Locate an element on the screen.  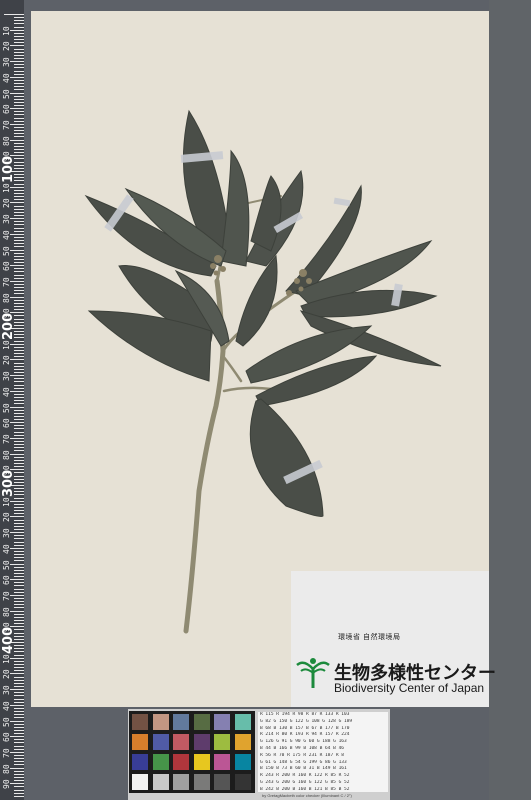
color-value-row: B 150 B 73 B 60 B 31 B 149 B 161 is located at coordinates (303, 769).